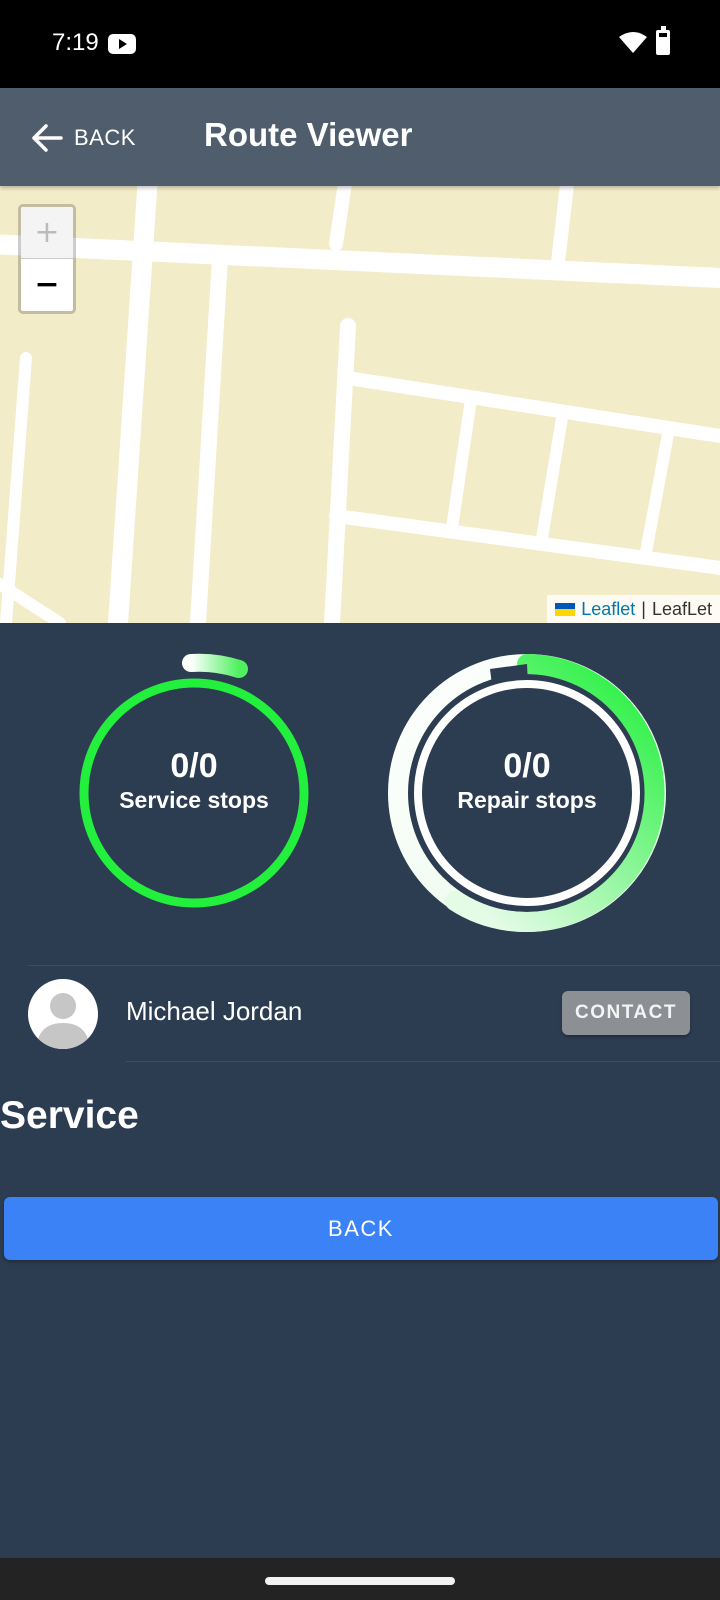 Image resolution: width=720 pixels, height=1600 pixels. I want to click on repair-stops-summary: 0/0 Repair stops, so click(527, 780).